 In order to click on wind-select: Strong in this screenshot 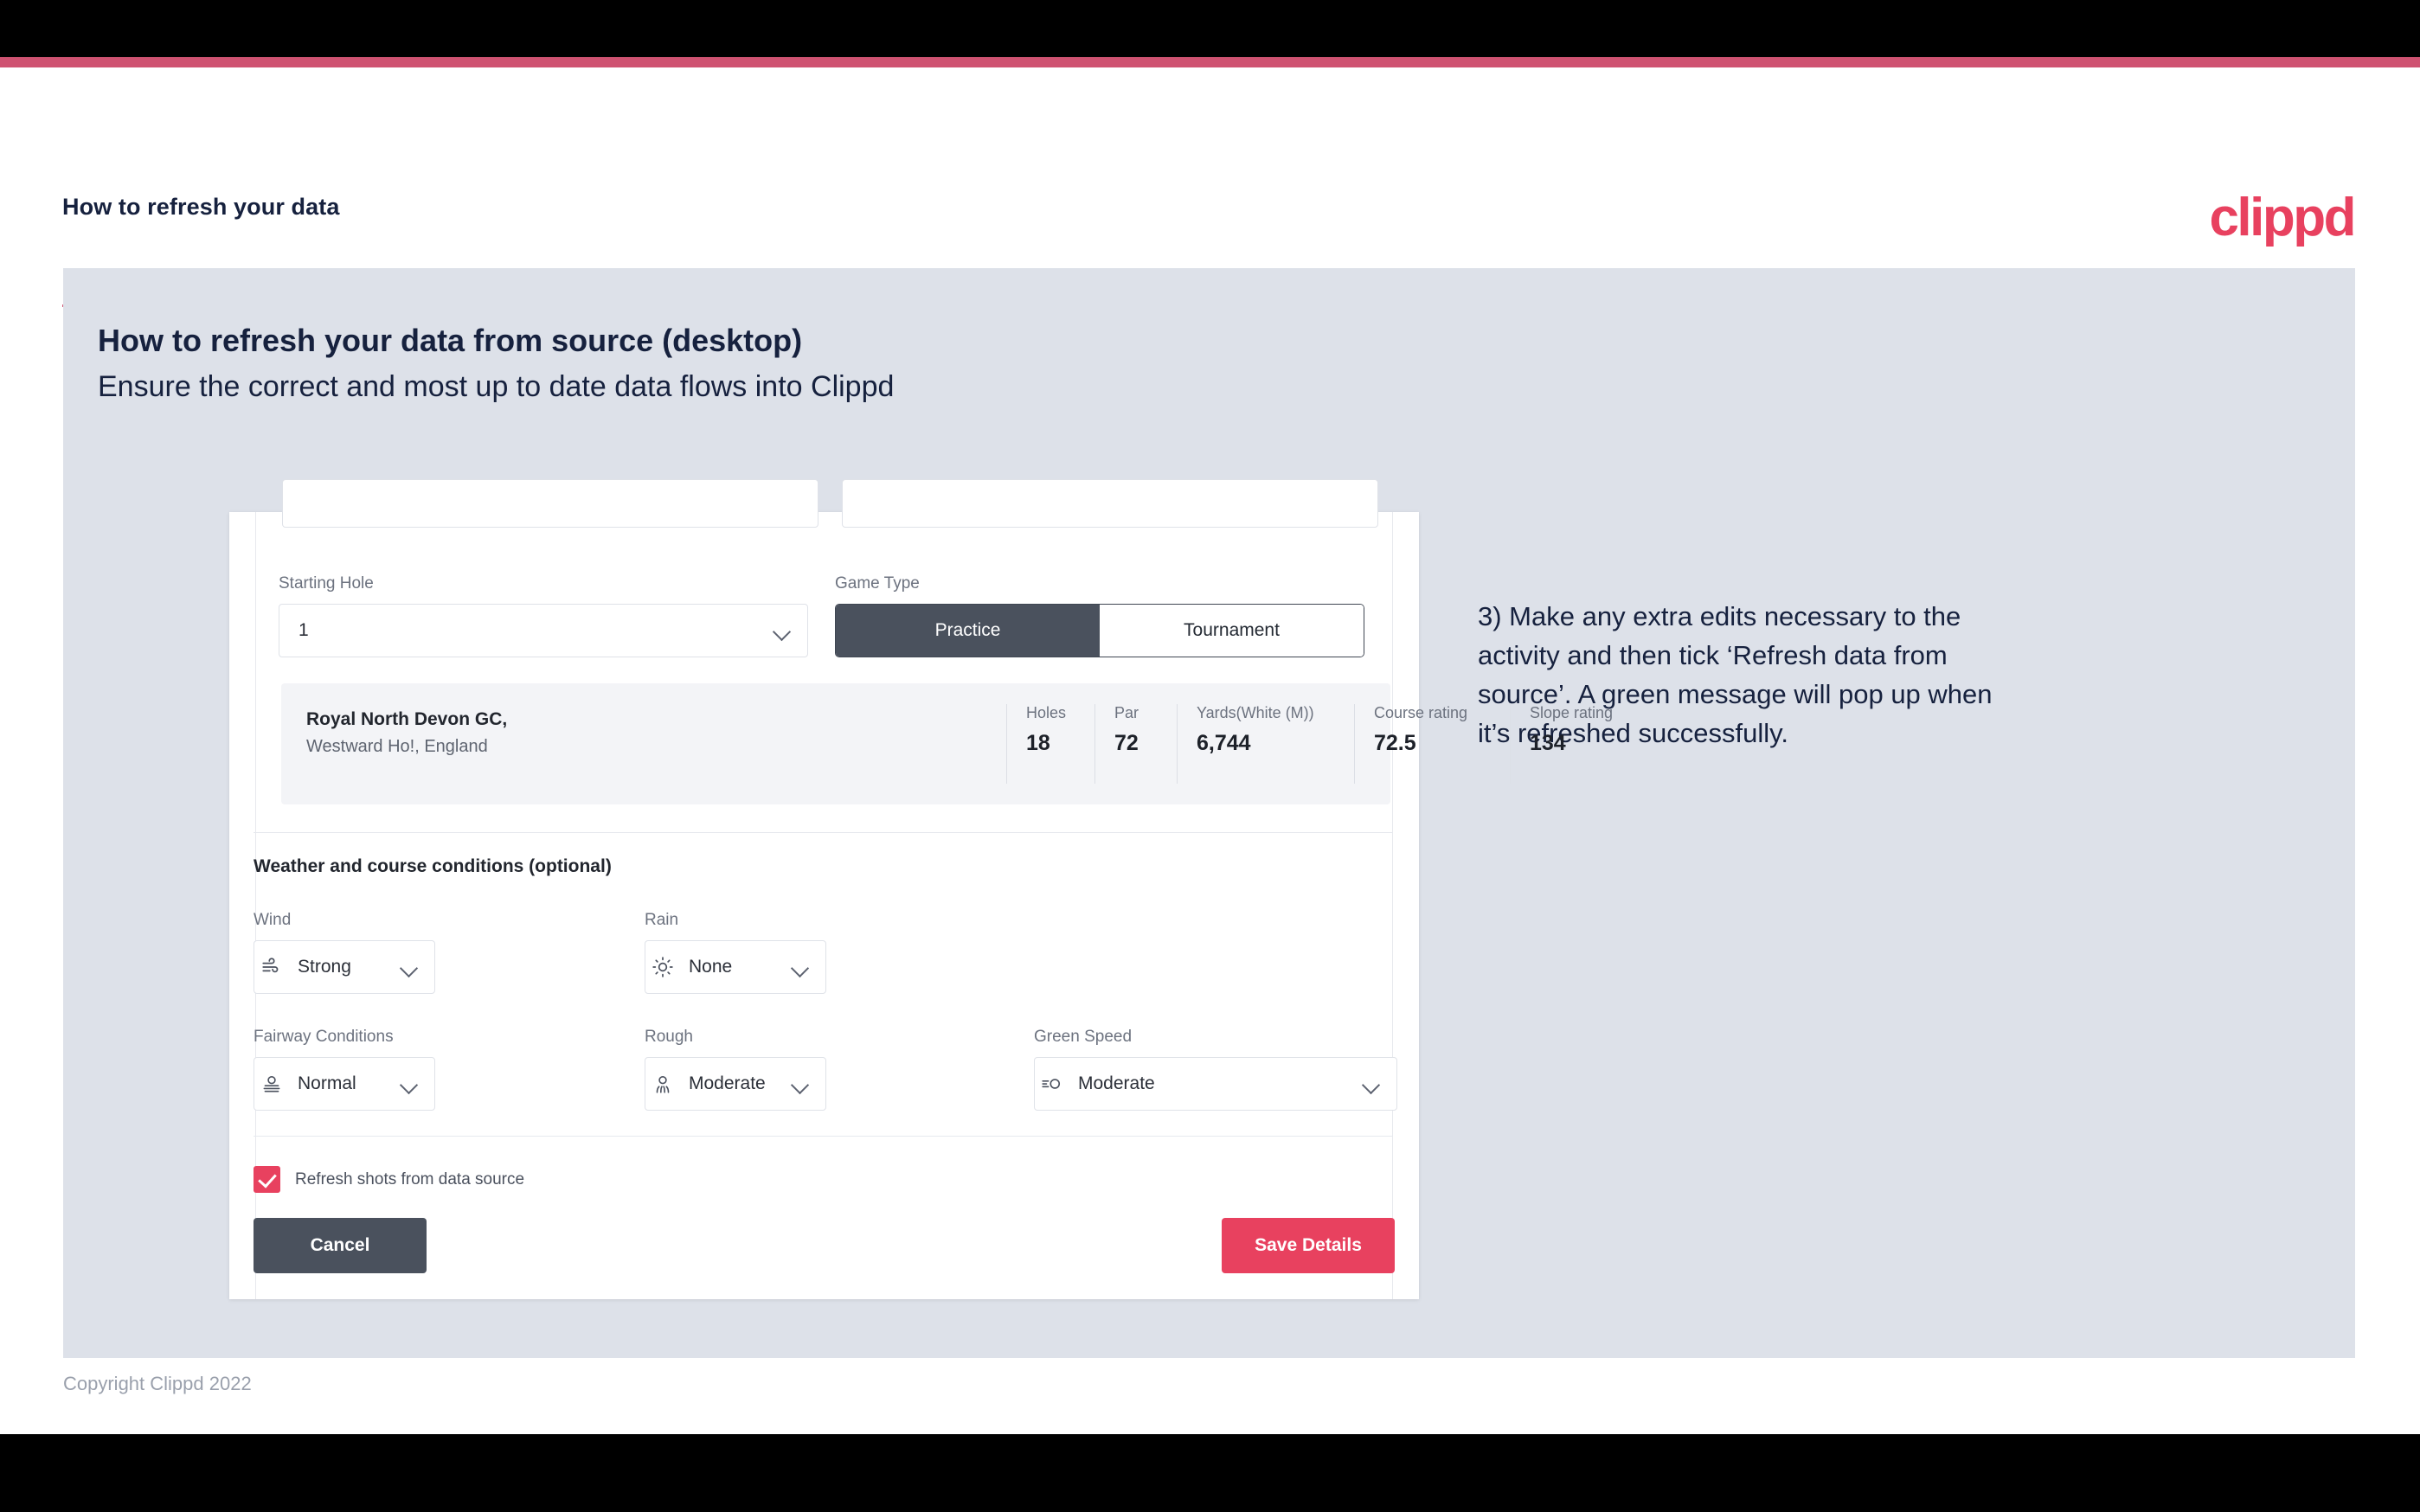, I will do `click(344, 967)`.